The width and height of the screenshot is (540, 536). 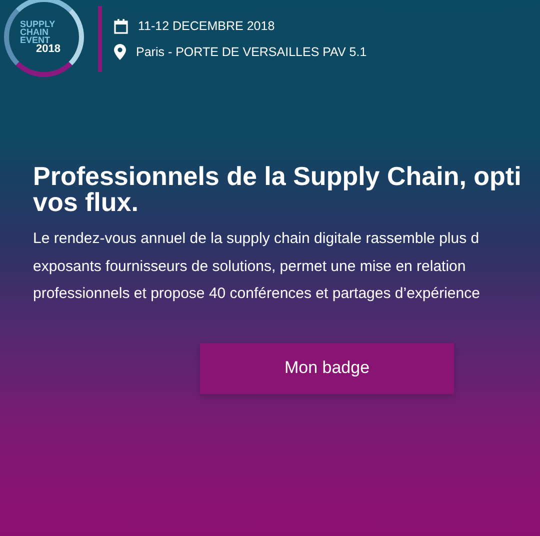 What do you see at coordinates (86, 202) in the screenshot?
I see `hero-title: vos flux.` at bounding box center [86, 202].